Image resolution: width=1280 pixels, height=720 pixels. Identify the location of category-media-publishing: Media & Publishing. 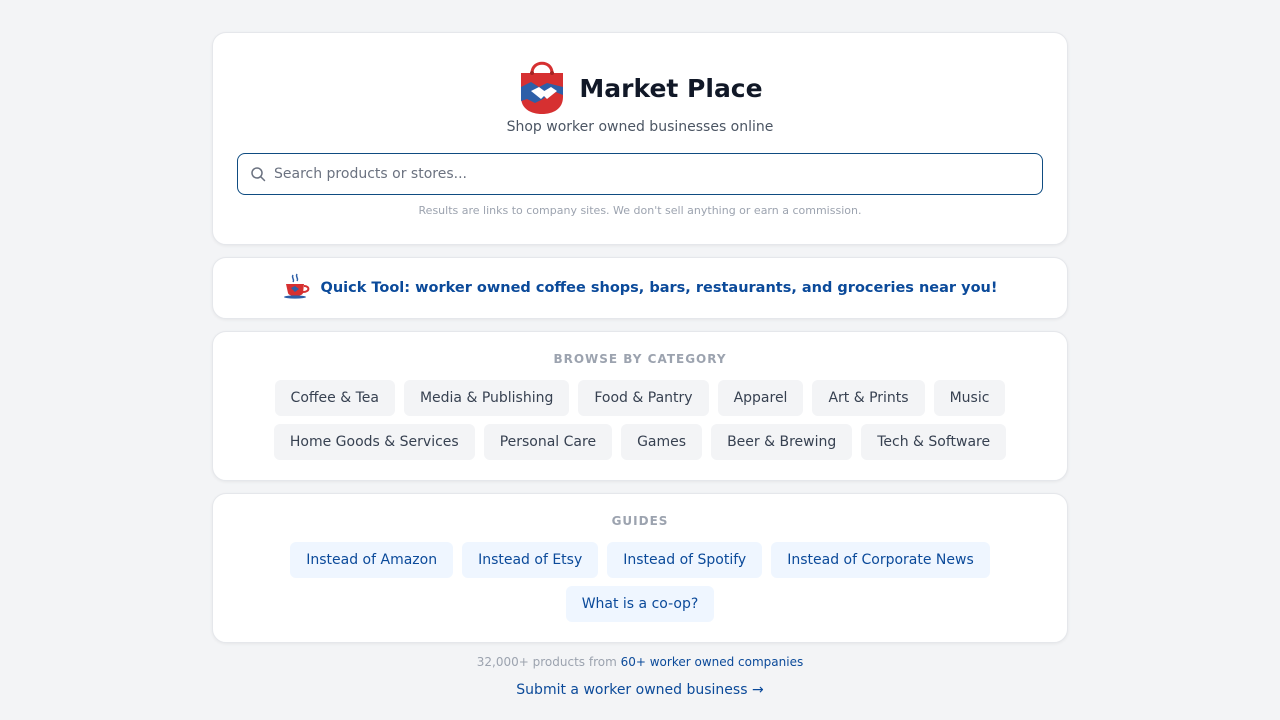
(486, 398).